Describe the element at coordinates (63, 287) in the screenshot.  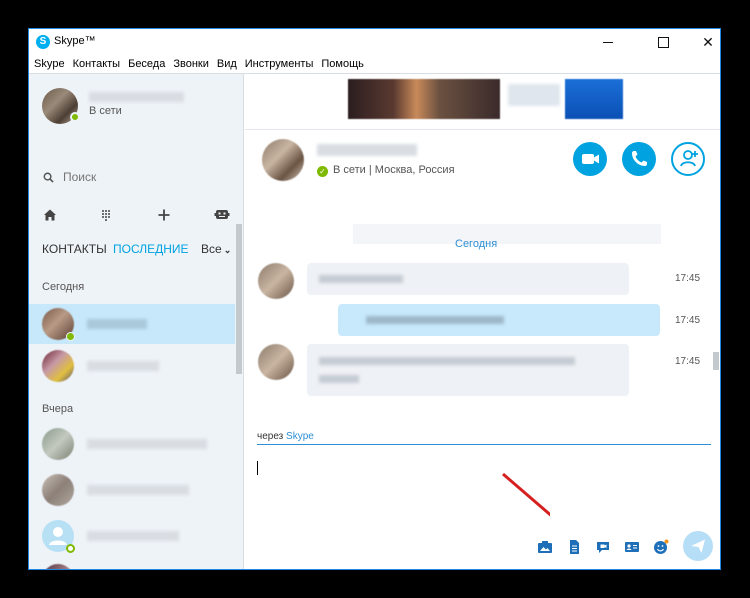
I see `section-today: Сегодня` at that location.